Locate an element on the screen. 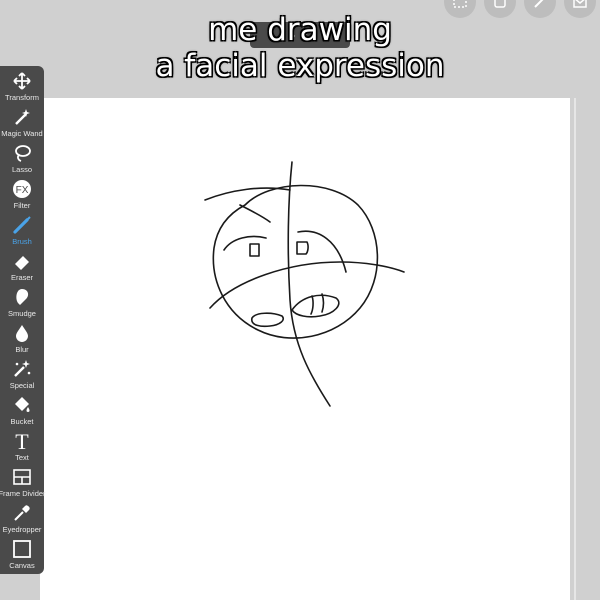 The width and height of the screenshot is (600, 600). tool-magic-wand: Magic Wand is located at coordinates (22, 124).